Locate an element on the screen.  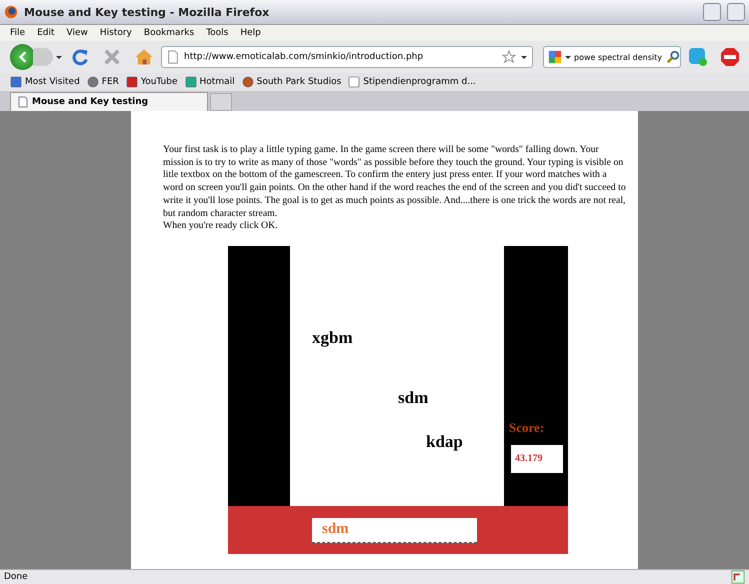
back-button is located at coordinates (23, 57).